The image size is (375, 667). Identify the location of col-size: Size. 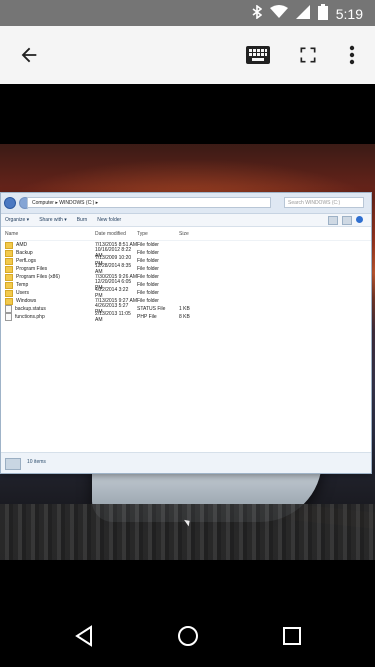
(194, 234).